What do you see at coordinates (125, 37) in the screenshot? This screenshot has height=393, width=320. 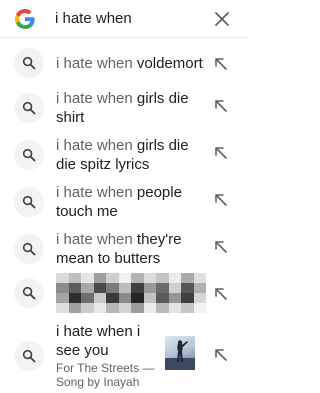 I see `search-divider` at bounding box center [125, 37].